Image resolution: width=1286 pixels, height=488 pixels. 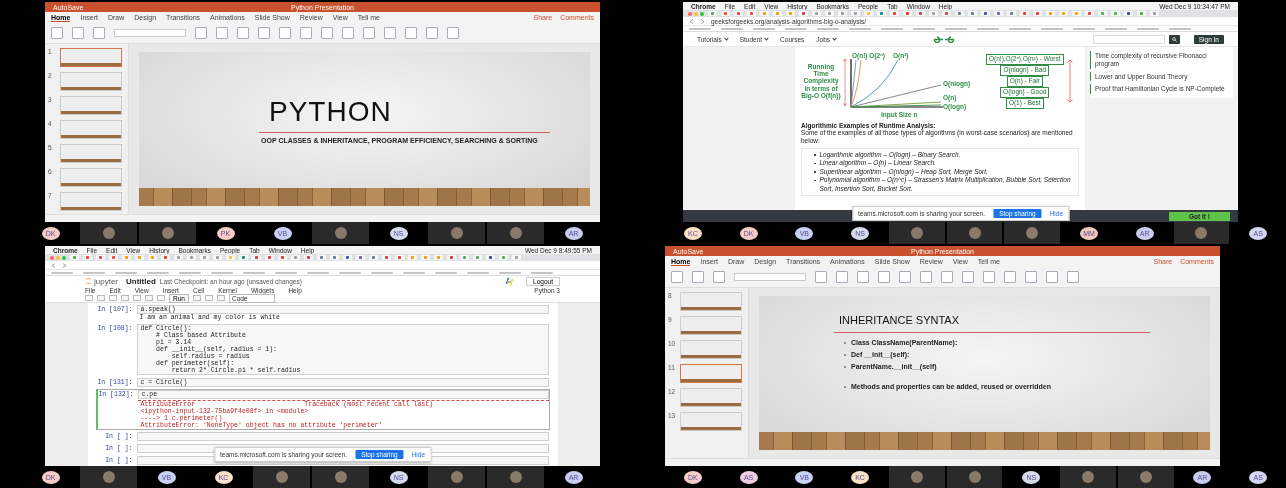 I want to click on slide-title: INHERITANCE SYNTAX, so click(x=899, y=321).